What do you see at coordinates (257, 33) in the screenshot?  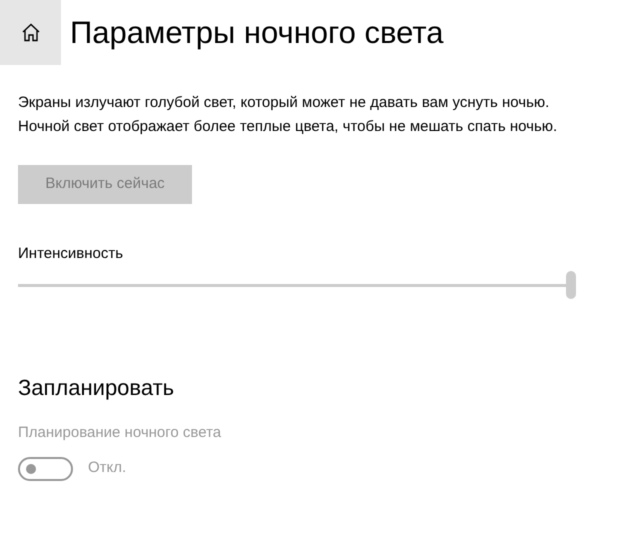 I see `page-title: Параметры ночного света` at bounding box center [257, 33].